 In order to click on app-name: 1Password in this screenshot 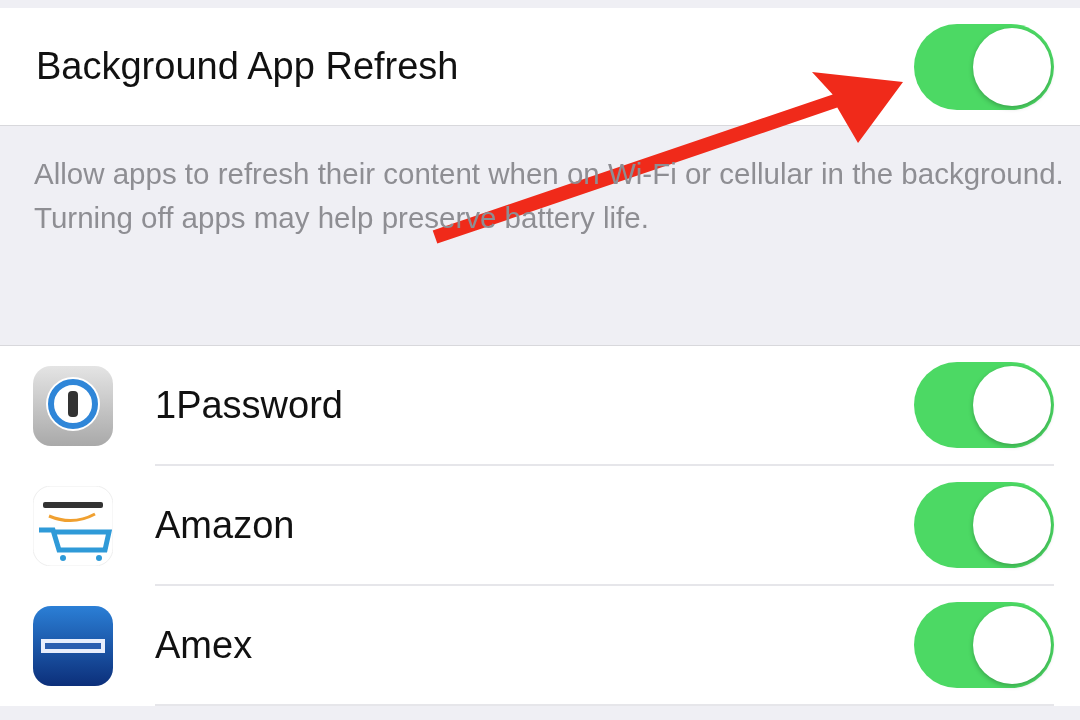, I will do `click(249, 405)`.